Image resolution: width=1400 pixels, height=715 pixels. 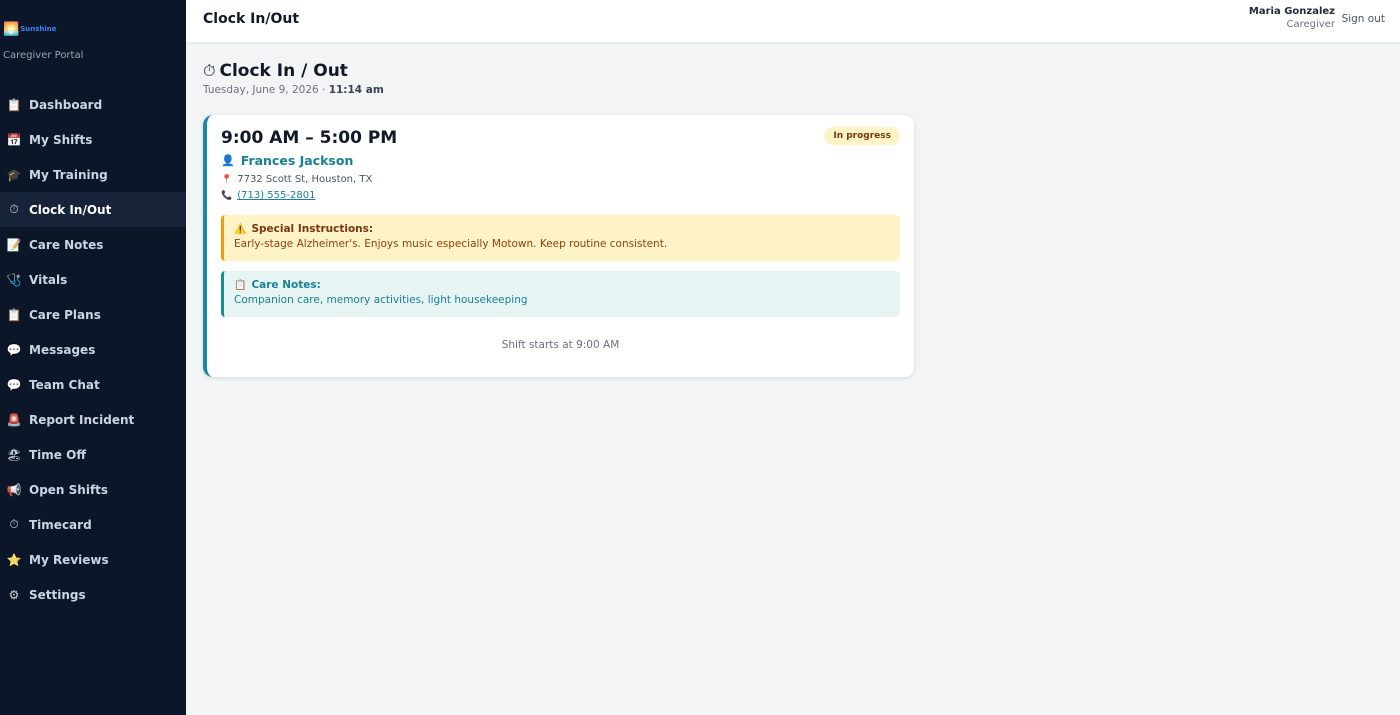 I want to click on phone-row: 📞 (713) 555-2801, so click(x=268, y=195).